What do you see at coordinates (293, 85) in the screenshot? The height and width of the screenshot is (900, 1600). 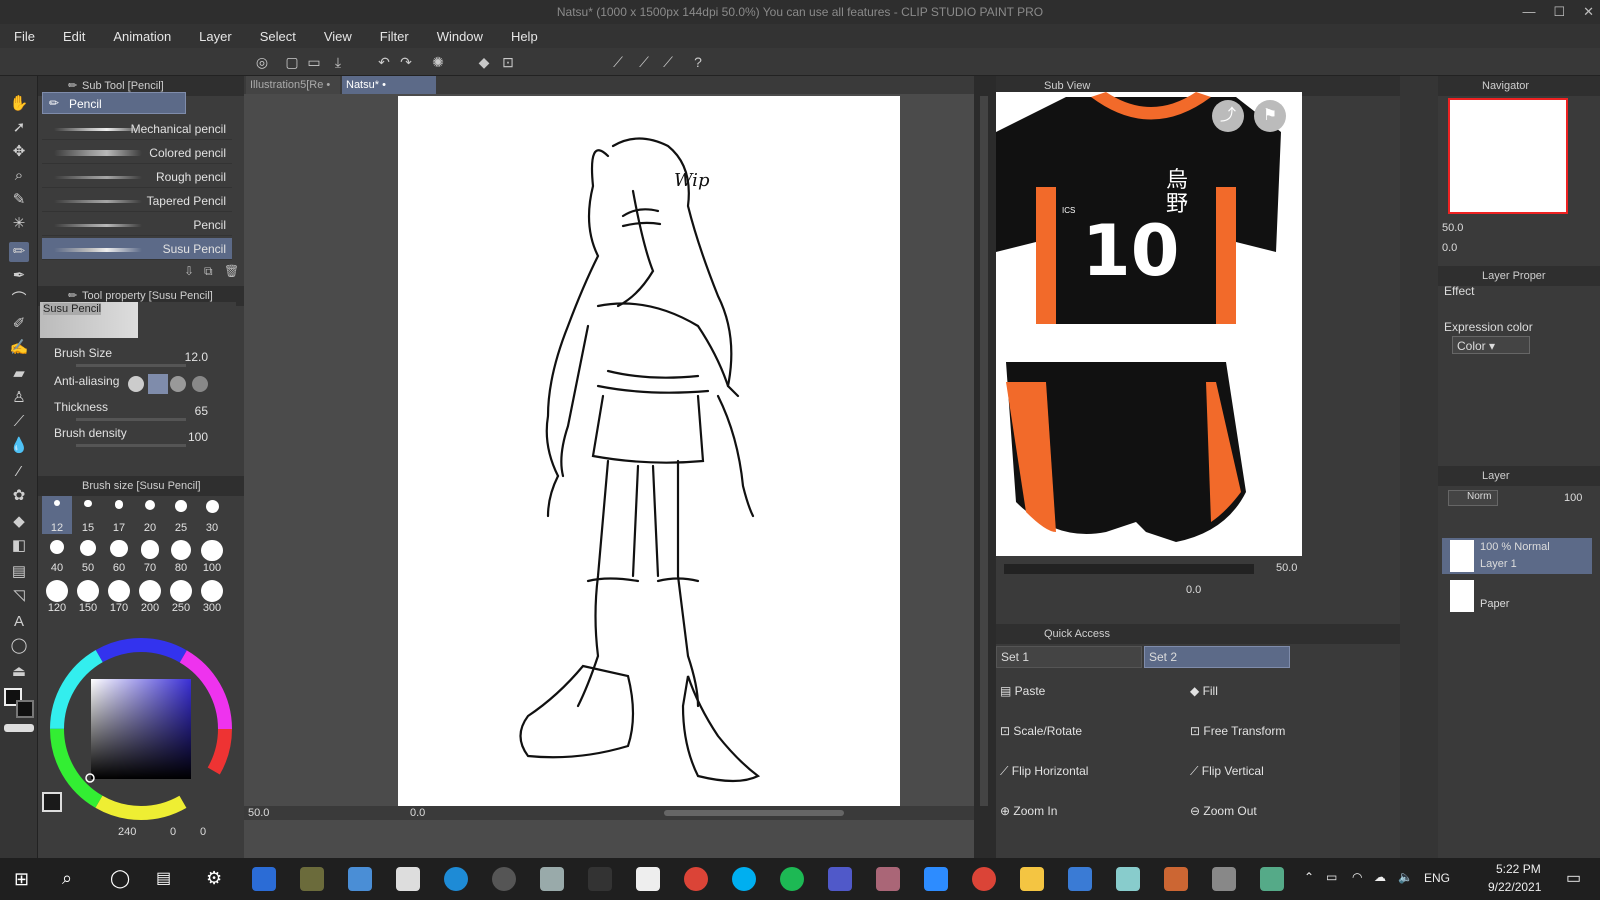 I see `tab-illustration5: Illustration5[Re •` at bounding box center [293, 85].